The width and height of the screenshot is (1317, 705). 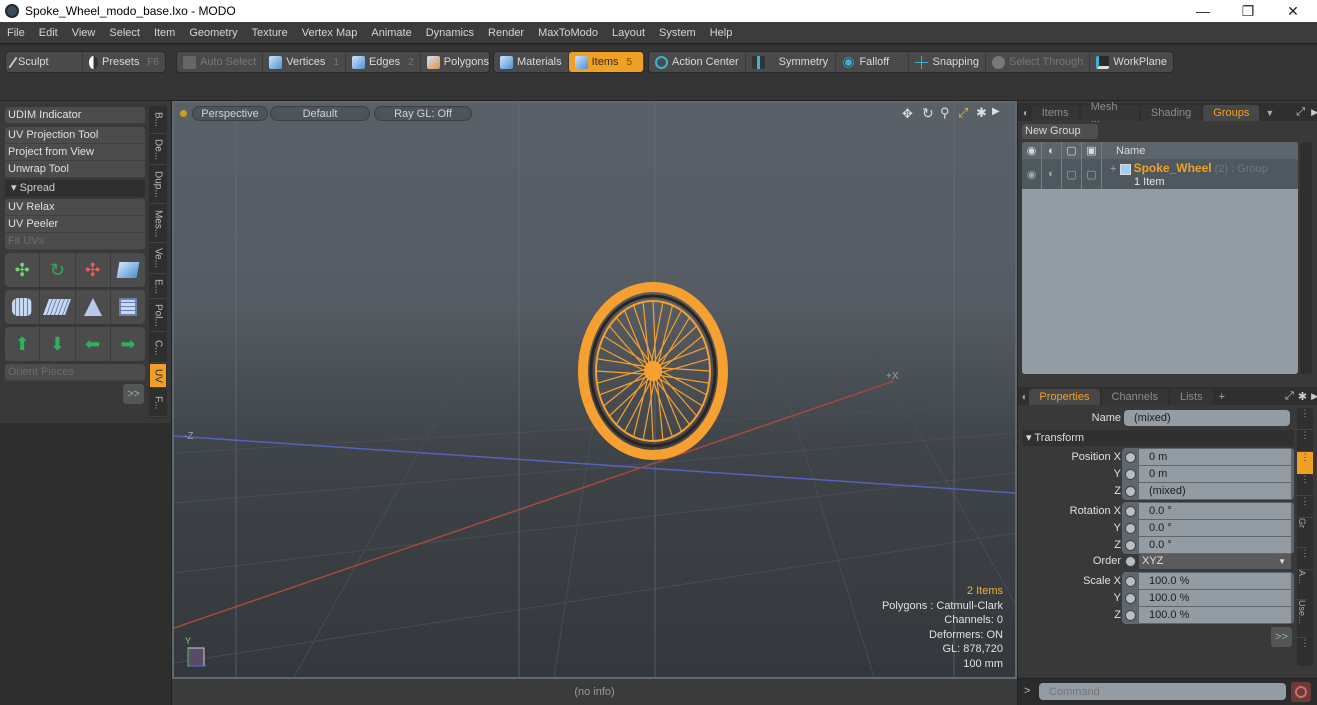 What do you see at coordinates (1281, 637) in the screenshot?
I see `more-properties-button: >>` at bounding box center [1281, 637].